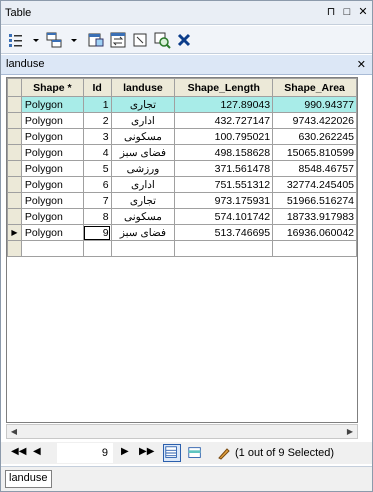 This screenshot has width=373, height=492. Describe the element at coordinates (96, 40) in the screenshot. I see `select-by-attributes-icon` at that location.